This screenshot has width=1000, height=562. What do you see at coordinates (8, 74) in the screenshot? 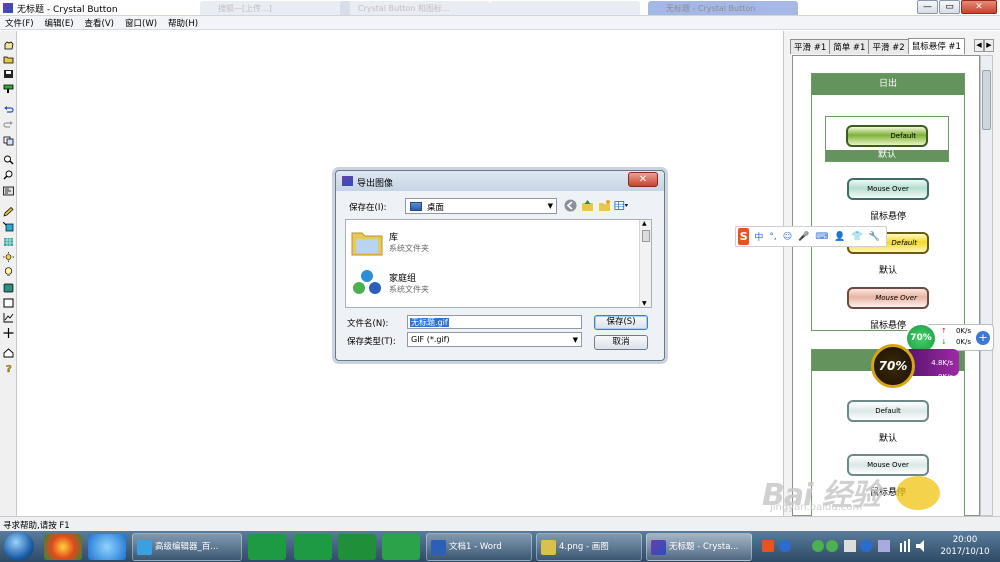
I see `save-icon` at bounding box center [8, 74].